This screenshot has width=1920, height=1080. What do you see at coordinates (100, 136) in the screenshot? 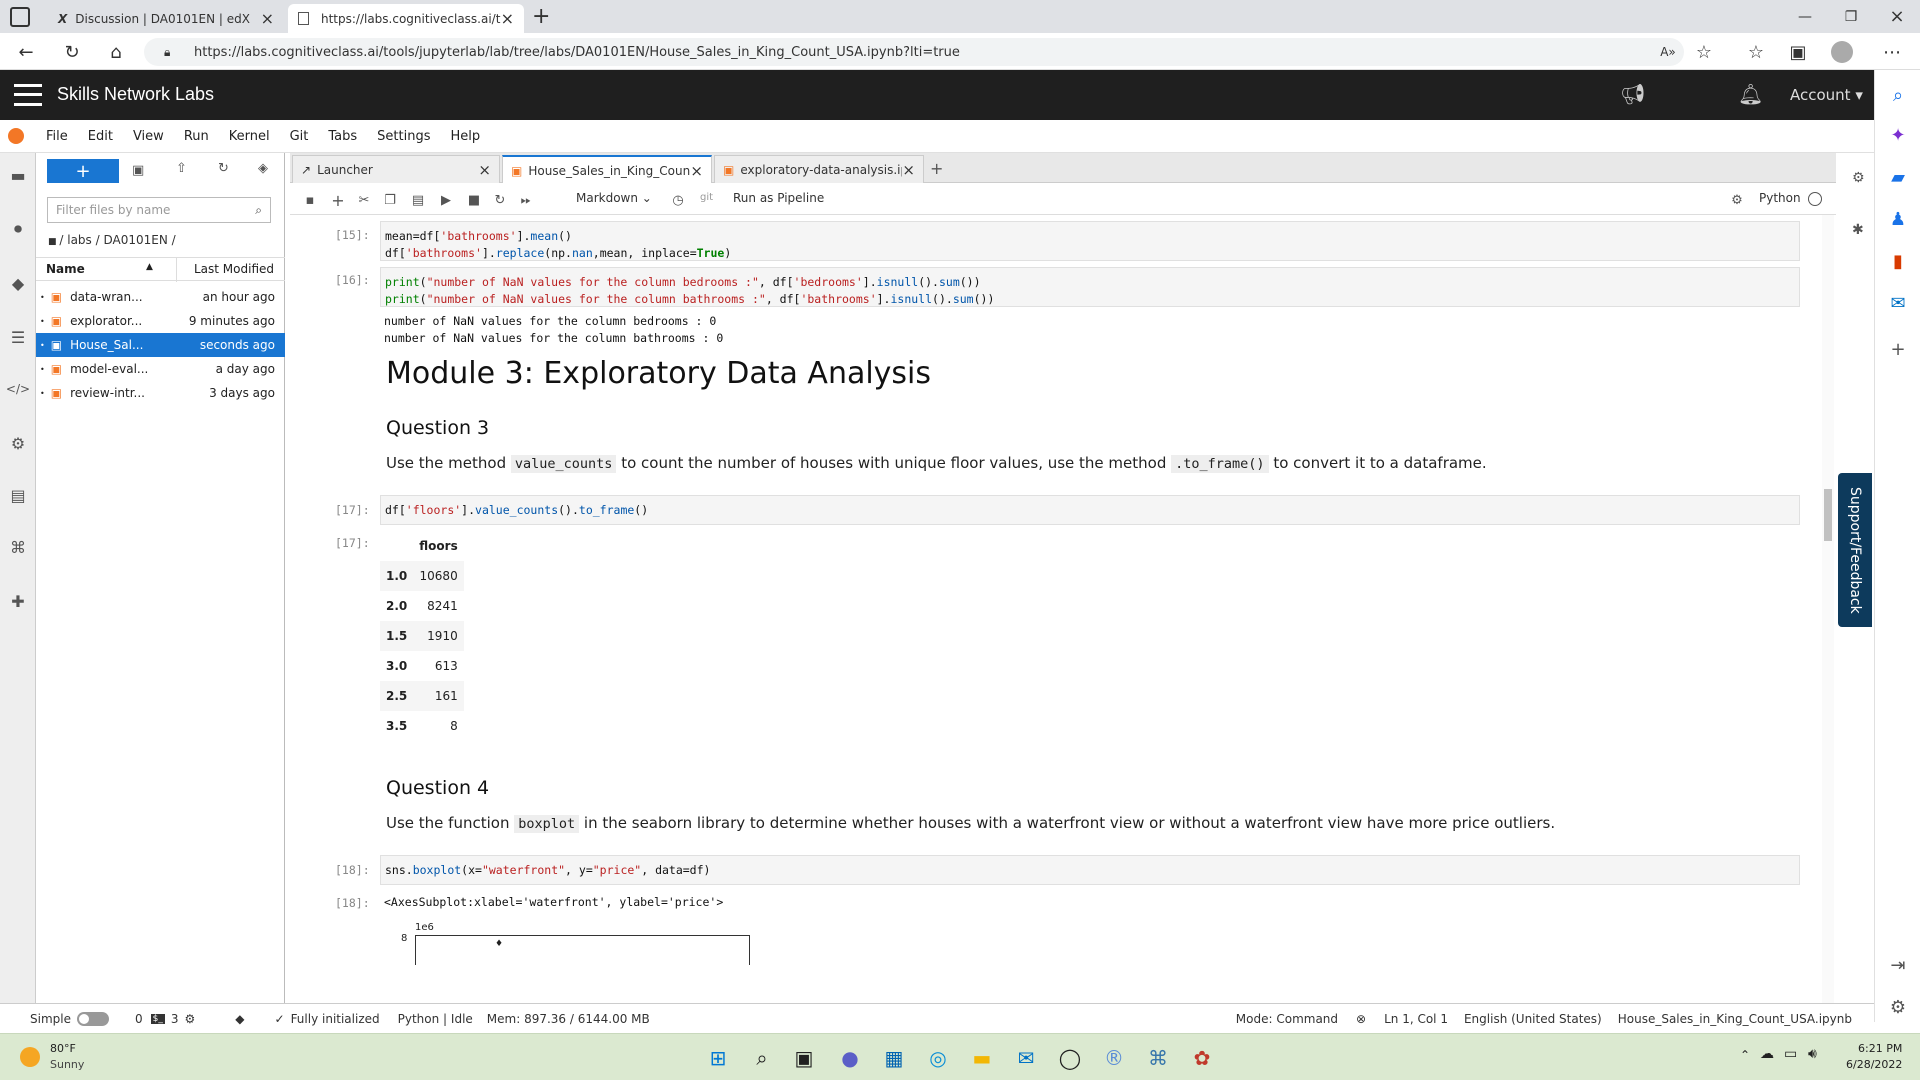
I see `menu-edit: Edit` at bounding box center [100, 136].